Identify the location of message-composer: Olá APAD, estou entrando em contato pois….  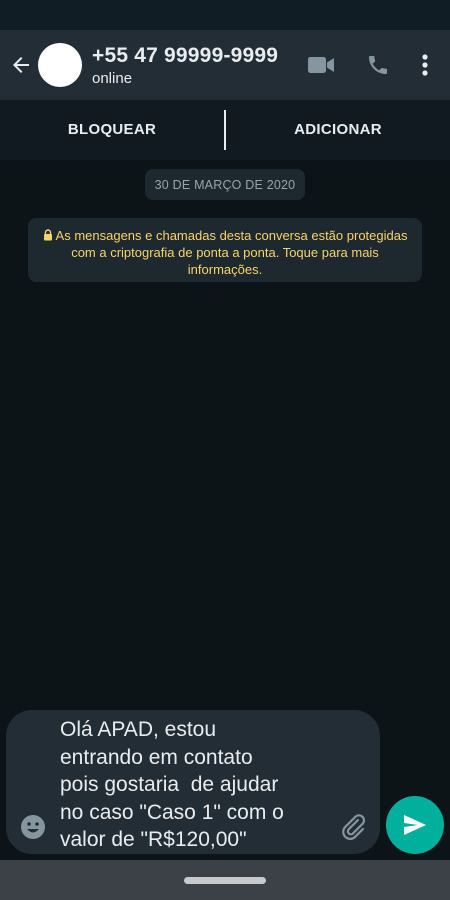
(193, 782).